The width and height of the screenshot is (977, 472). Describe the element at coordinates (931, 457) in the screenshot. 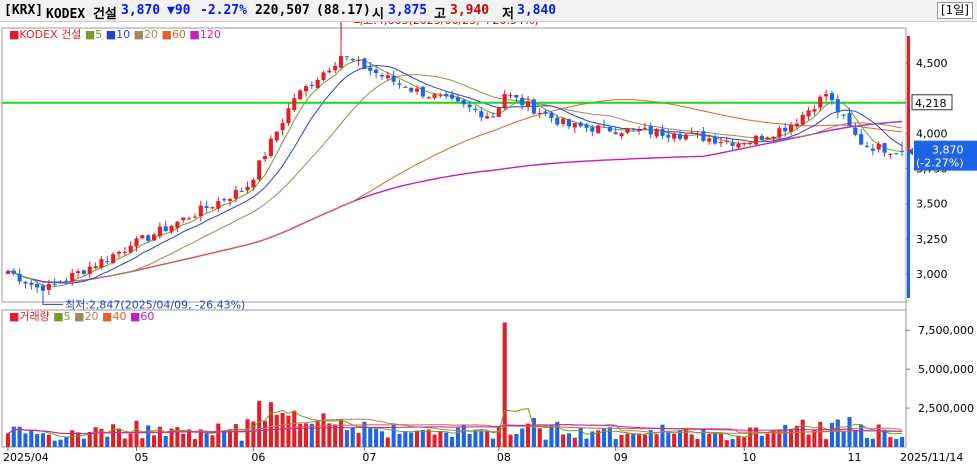

I see `xtick-label-last: 2025/11/14` at that location.